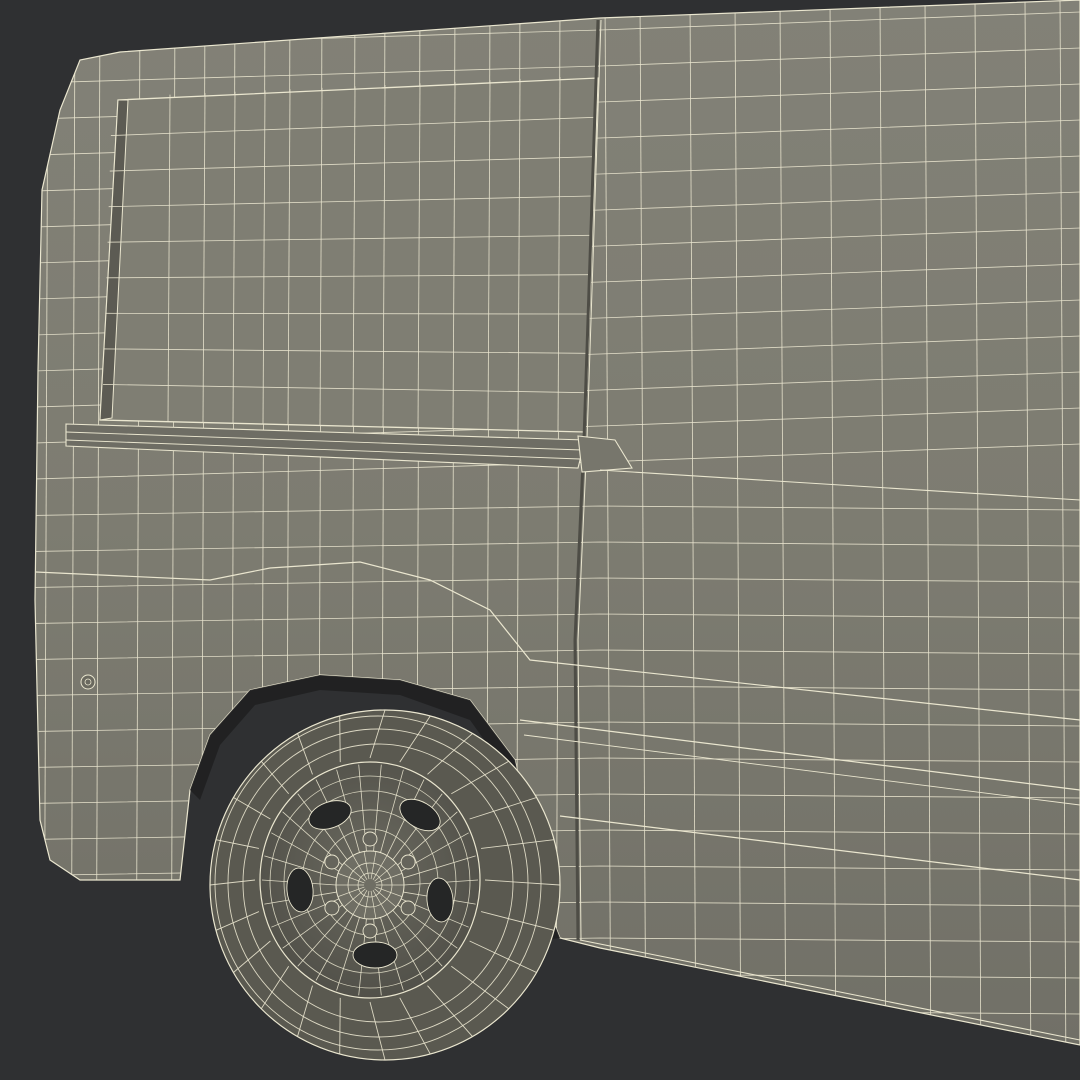  Describe the element at coordinates (375, 955) in the screenshot. I see `rim-vent-hole` at that location.